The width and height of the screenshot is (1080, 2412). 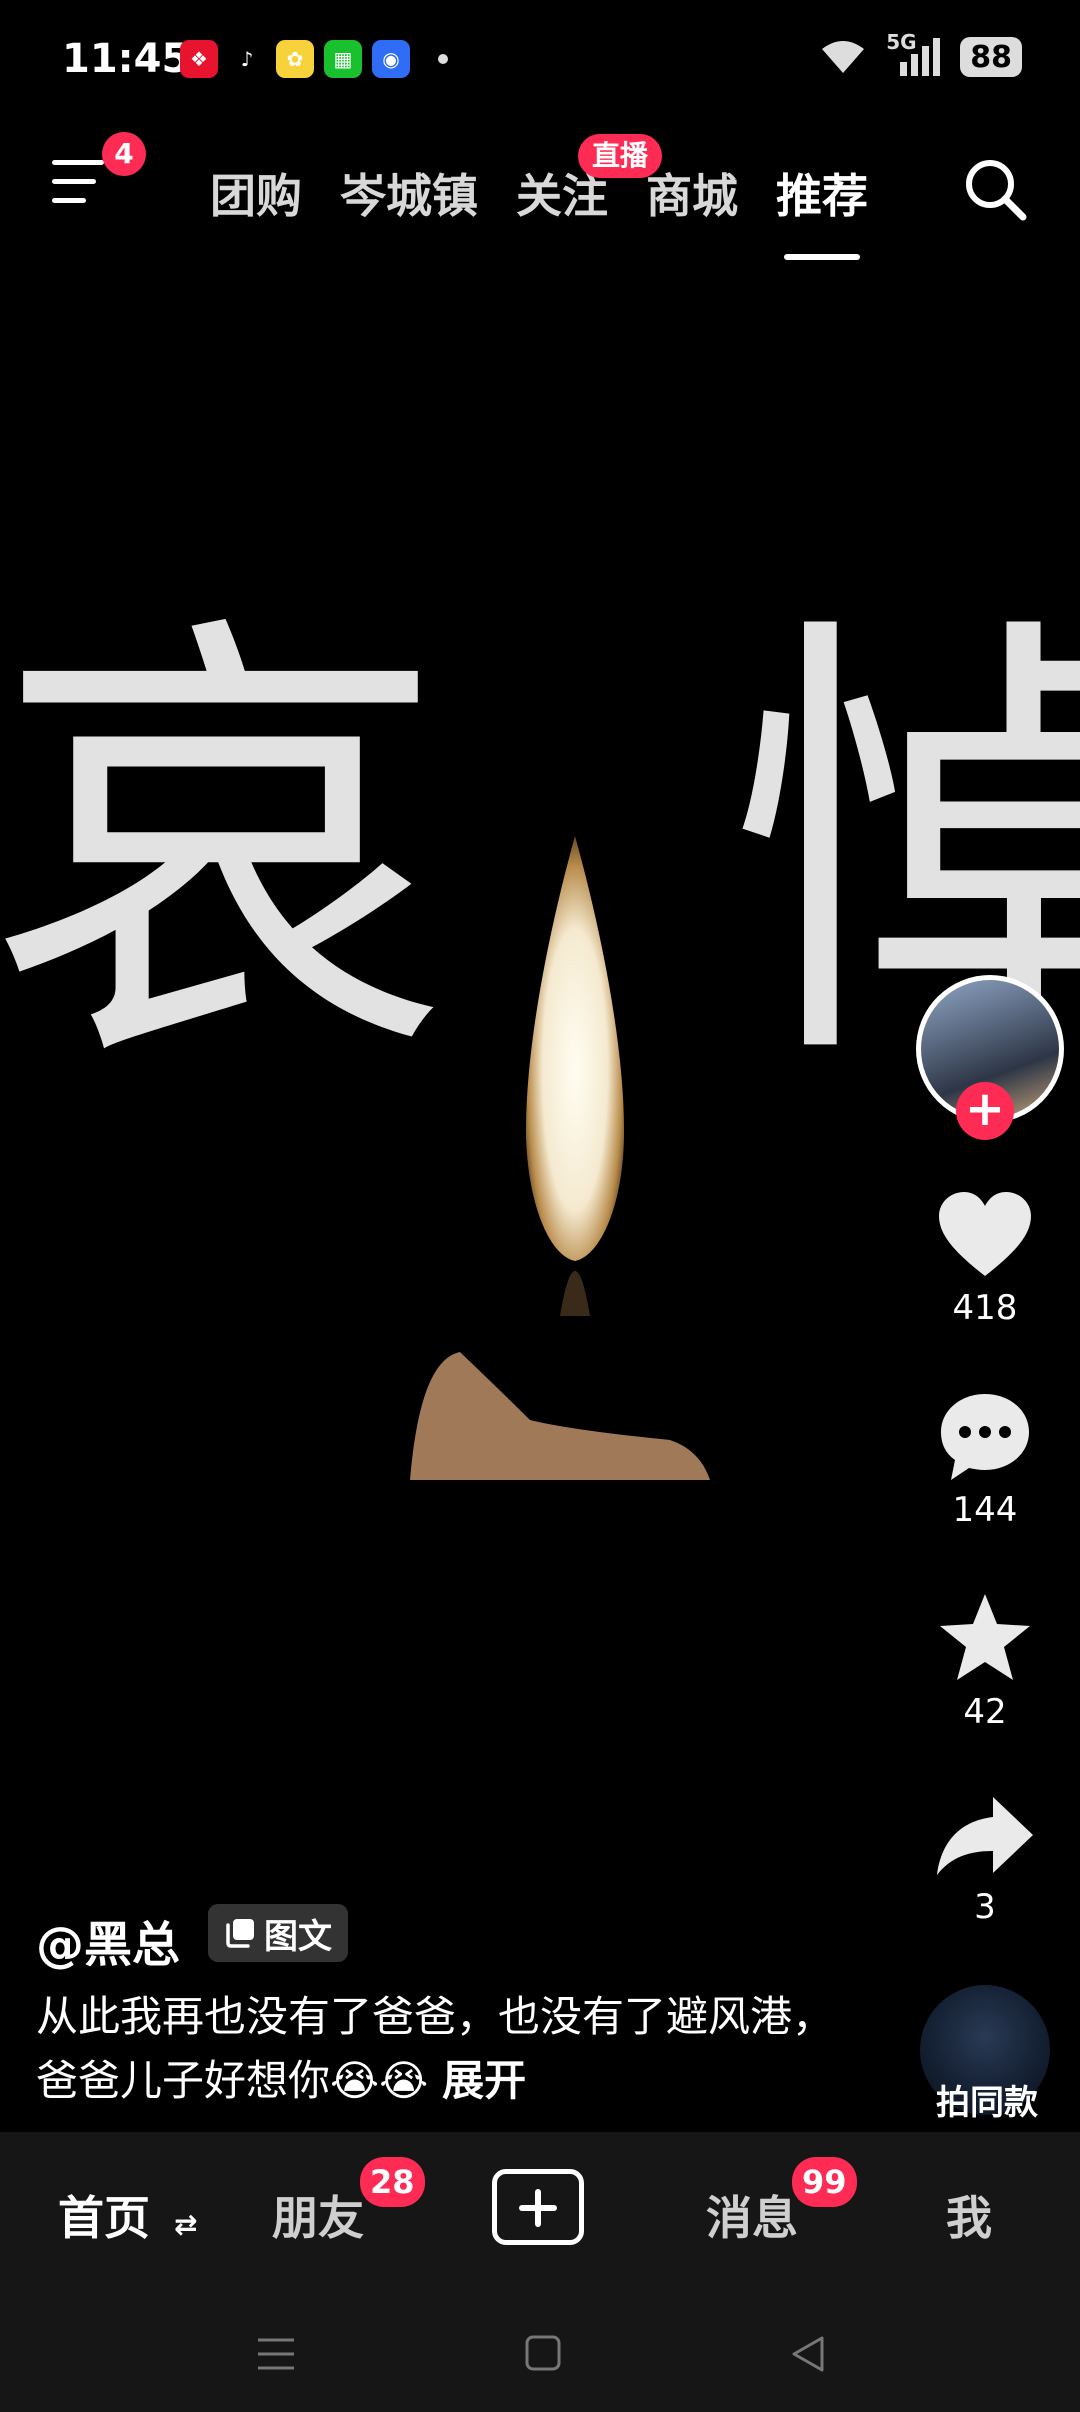 I want to click on app-notification-icon: ❖, so click(x=199, y=59).